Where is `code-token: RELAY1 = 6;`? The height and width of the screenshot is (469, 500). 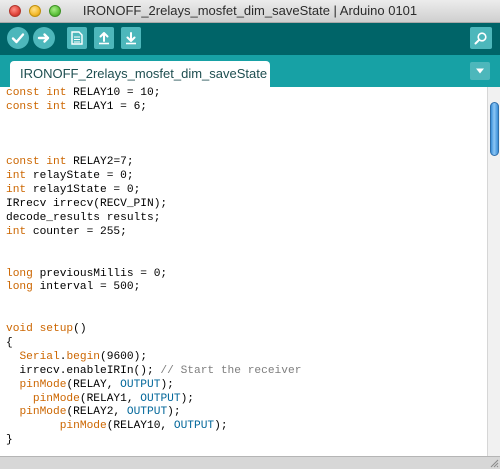
code-token: RELAY1 = 6; is located at coordinates (107, 106).